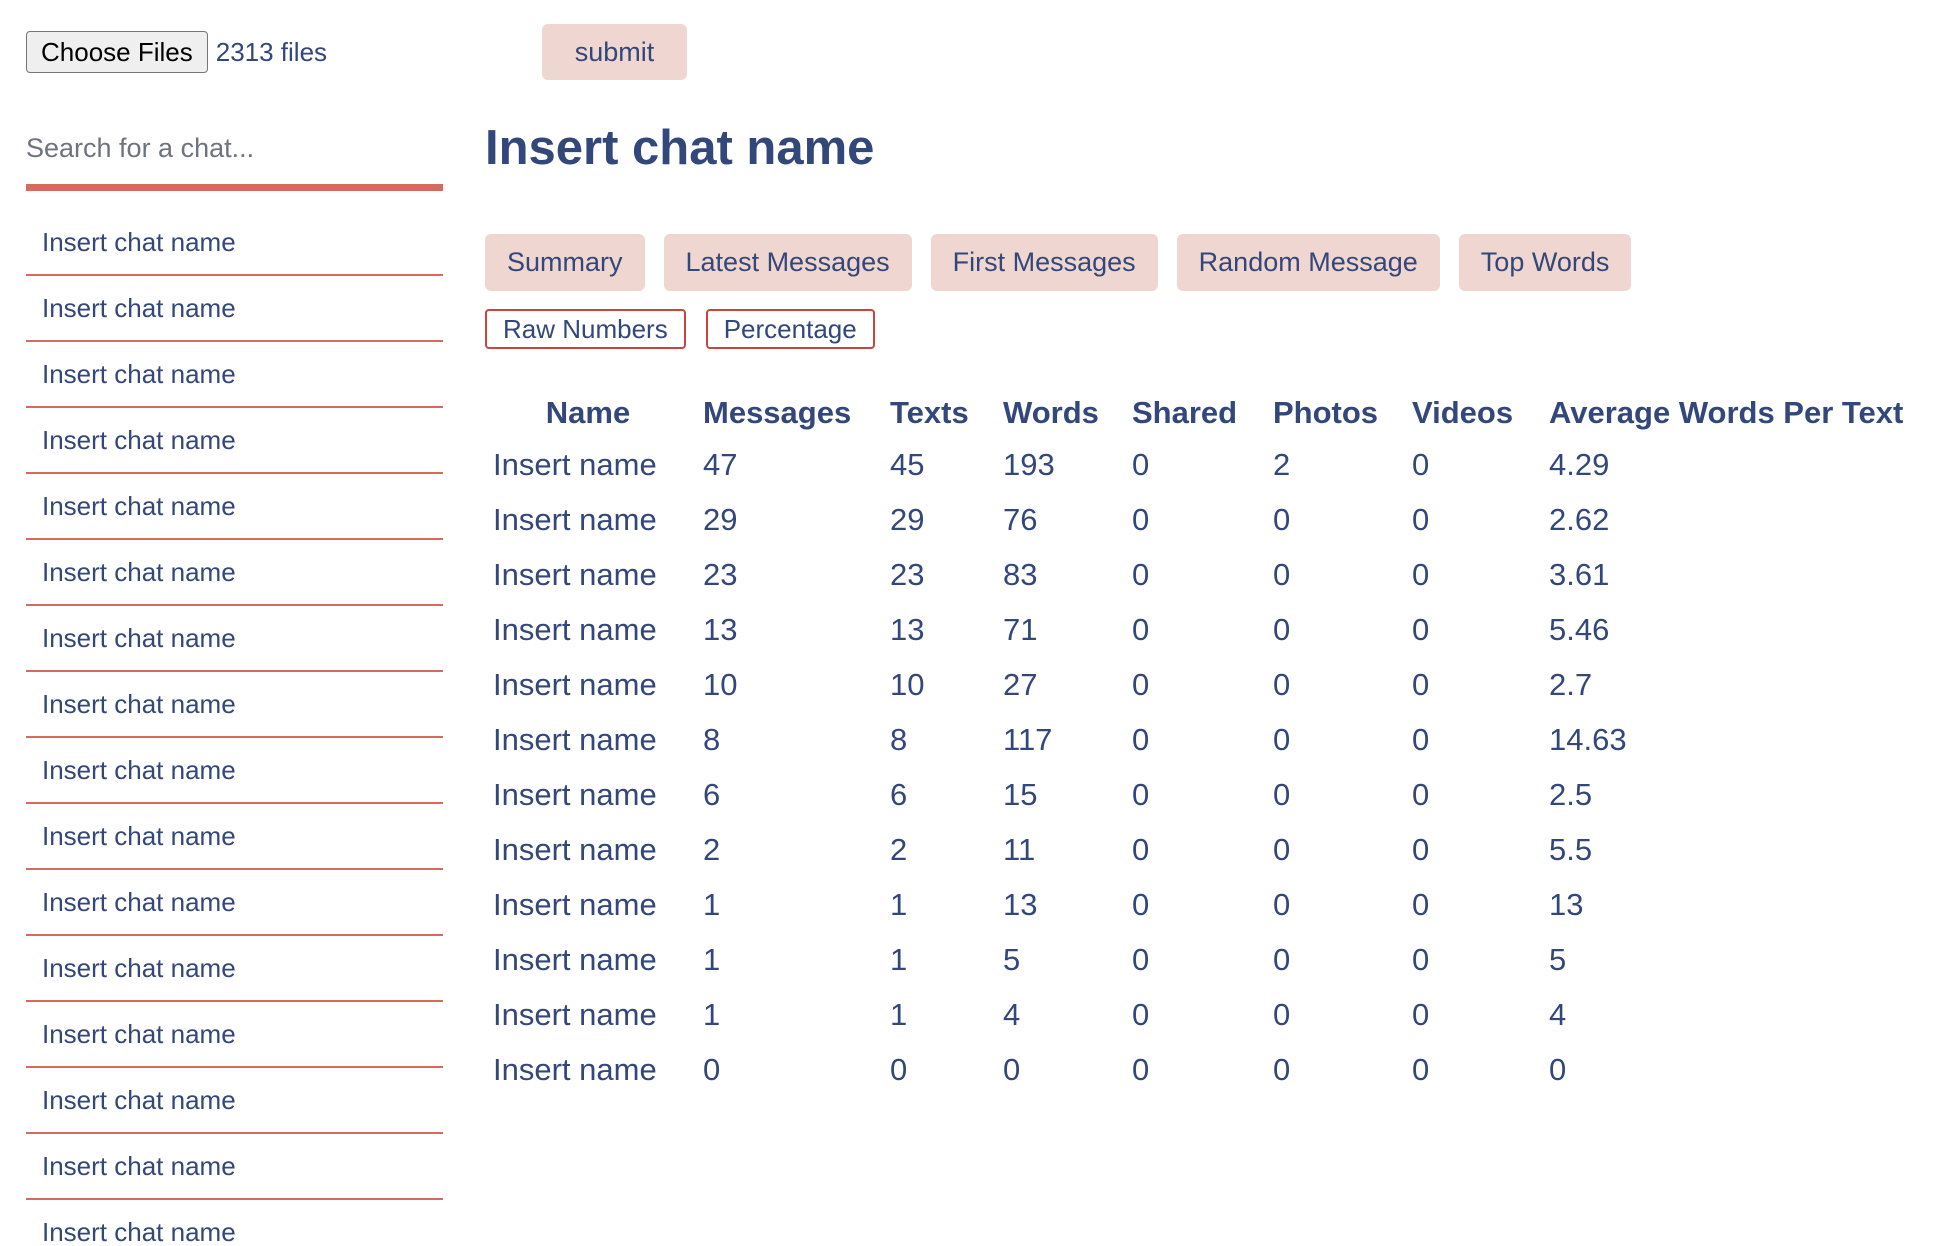 This screenshot has height=1246, width=1946. I want to click on cell-words: 5, so click(1012, 959).